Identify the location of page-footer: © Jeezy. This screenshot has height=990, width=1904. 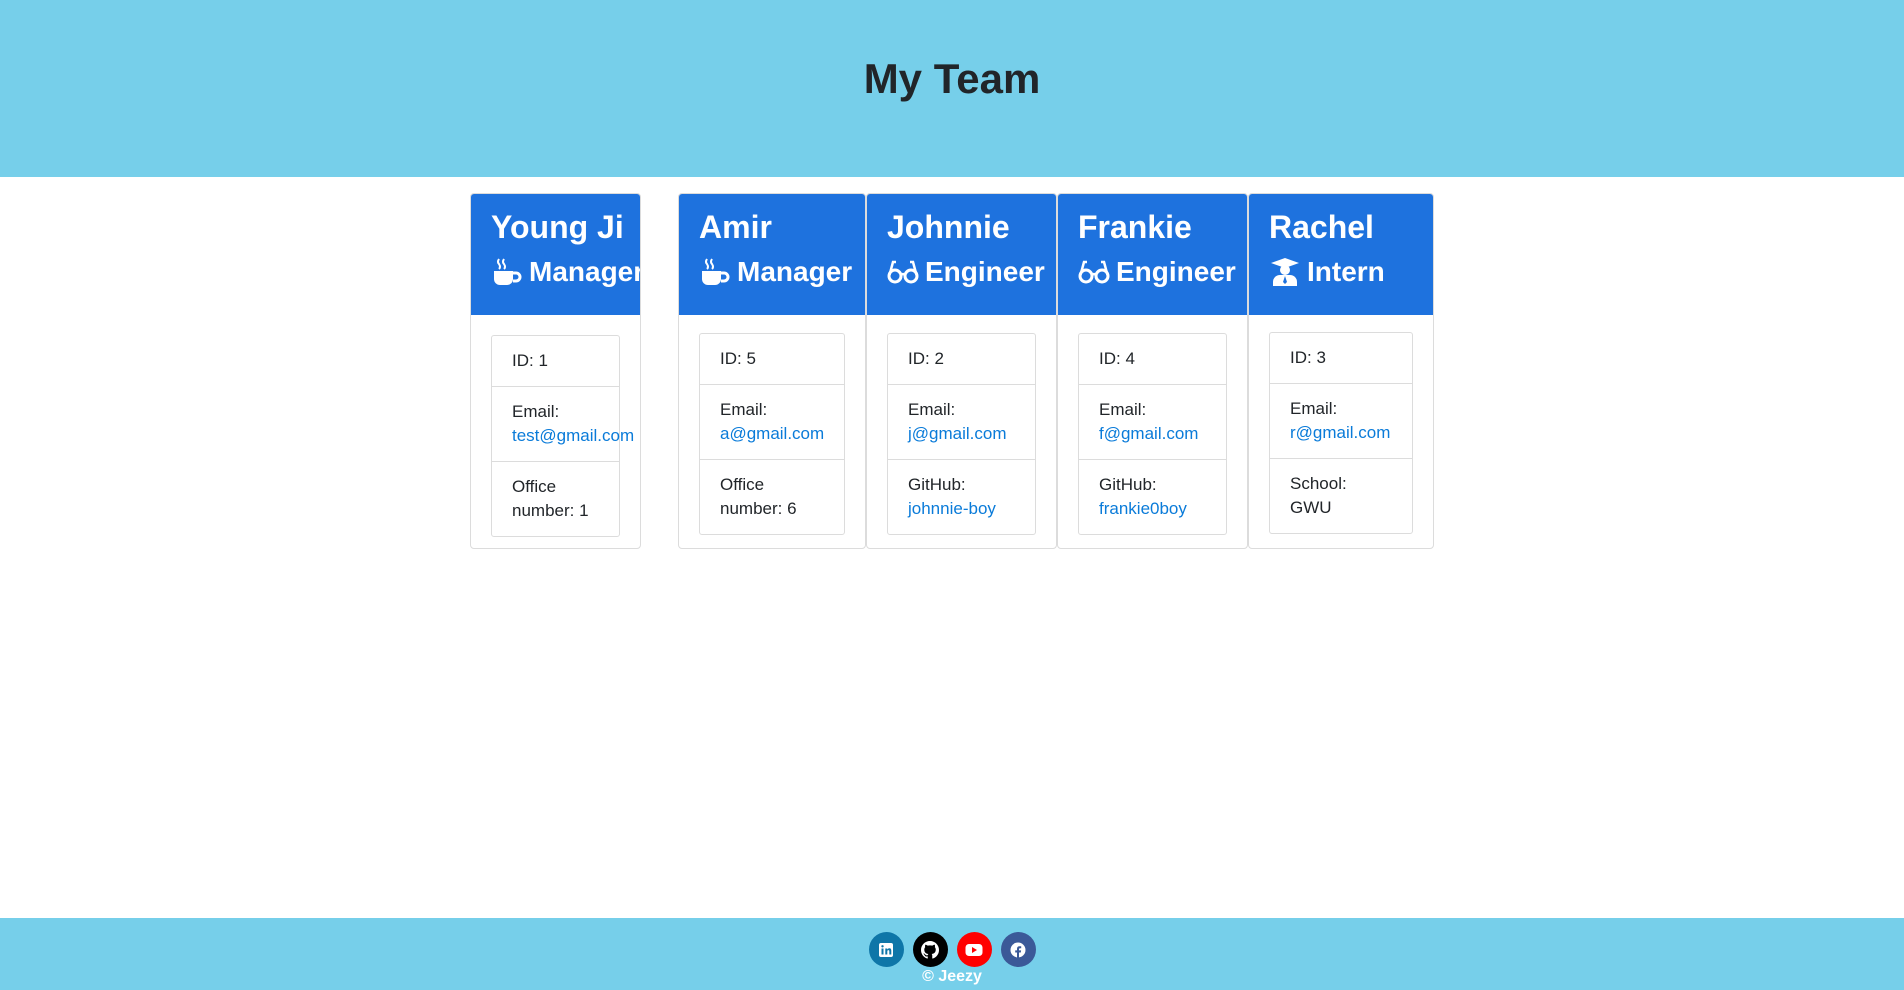
(952, 954).